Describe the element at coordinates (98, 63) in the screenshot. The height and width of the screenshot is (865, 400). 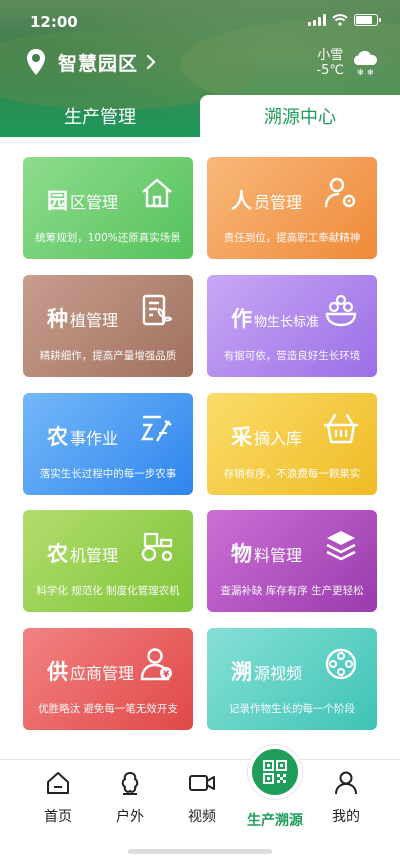
I see `location-name: 智慧园区` at that location.